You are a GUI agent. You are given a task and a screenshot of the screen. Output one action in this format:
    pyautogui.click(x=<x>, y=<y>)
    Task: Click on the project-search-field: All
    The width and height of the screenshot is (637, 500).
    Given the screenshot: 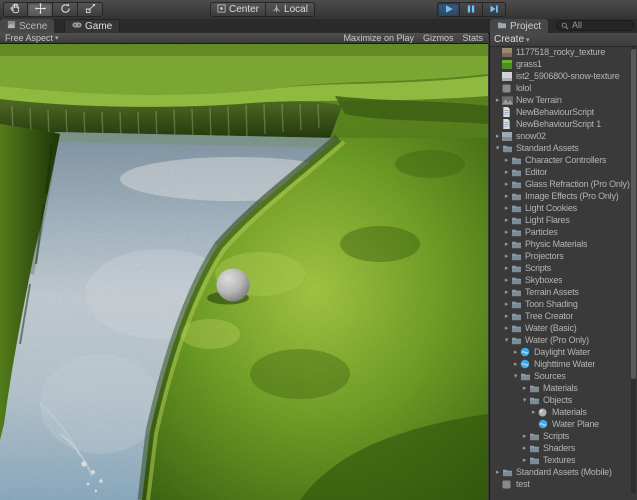 What is the action you would take?
    pyautogui.click(x=595, y=25)
    